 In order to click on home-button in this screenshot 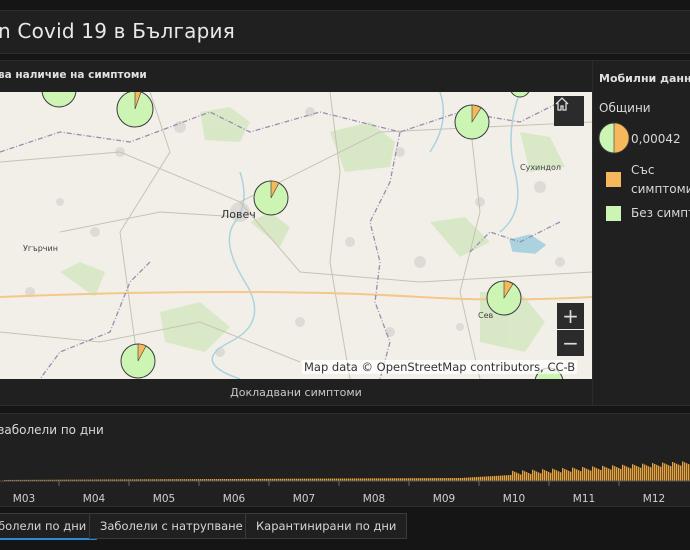, I will do `click(569, 111)`.